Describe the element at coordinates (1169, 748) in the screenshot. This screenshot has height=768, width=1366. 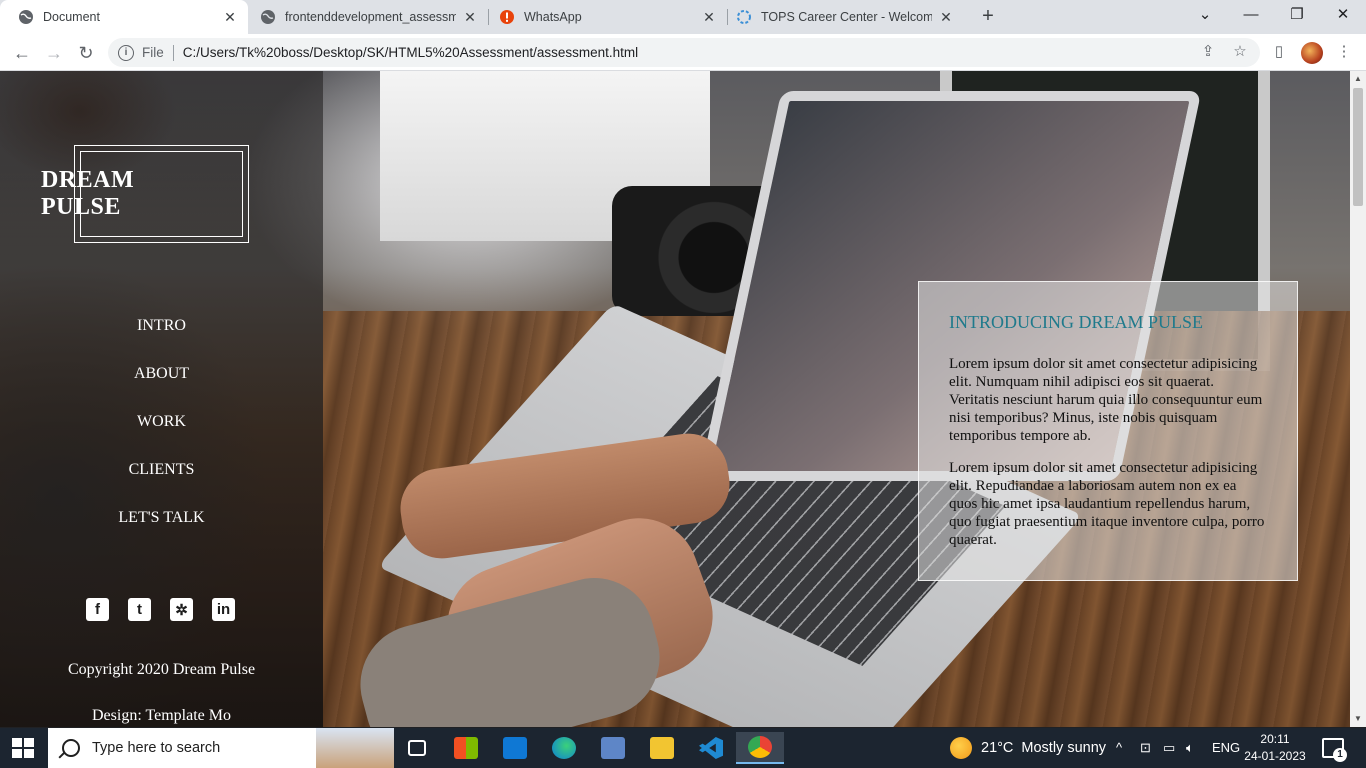
I see `battery-icon: ▭` at that location.